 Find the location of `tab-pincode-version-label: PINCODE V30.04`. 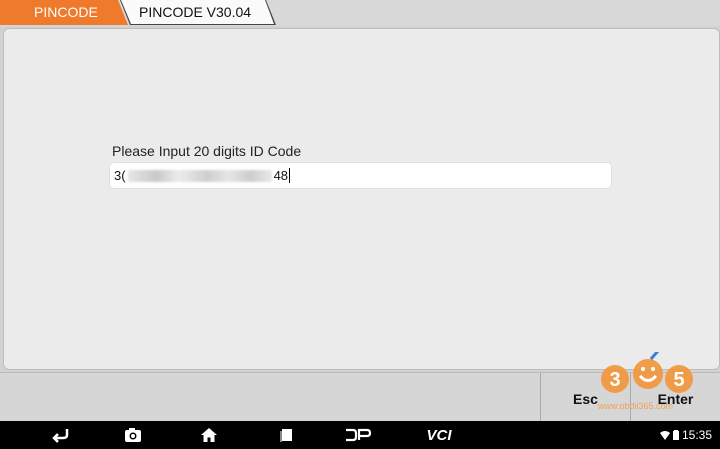

tab-pincode-version-label: PINCODE V30.04 is located at coordinates (195, 12).